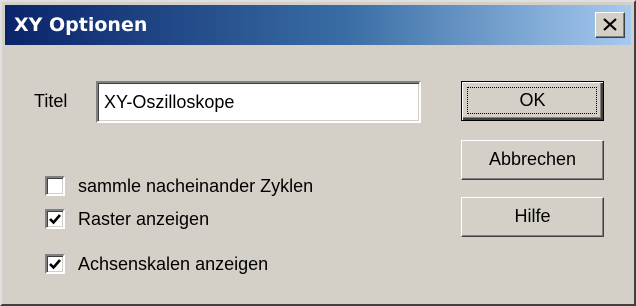 Image resolution: width=636 pixels, height=306 pixels. I want to click on show-axis-scales-checkbox, so click(55, 264).